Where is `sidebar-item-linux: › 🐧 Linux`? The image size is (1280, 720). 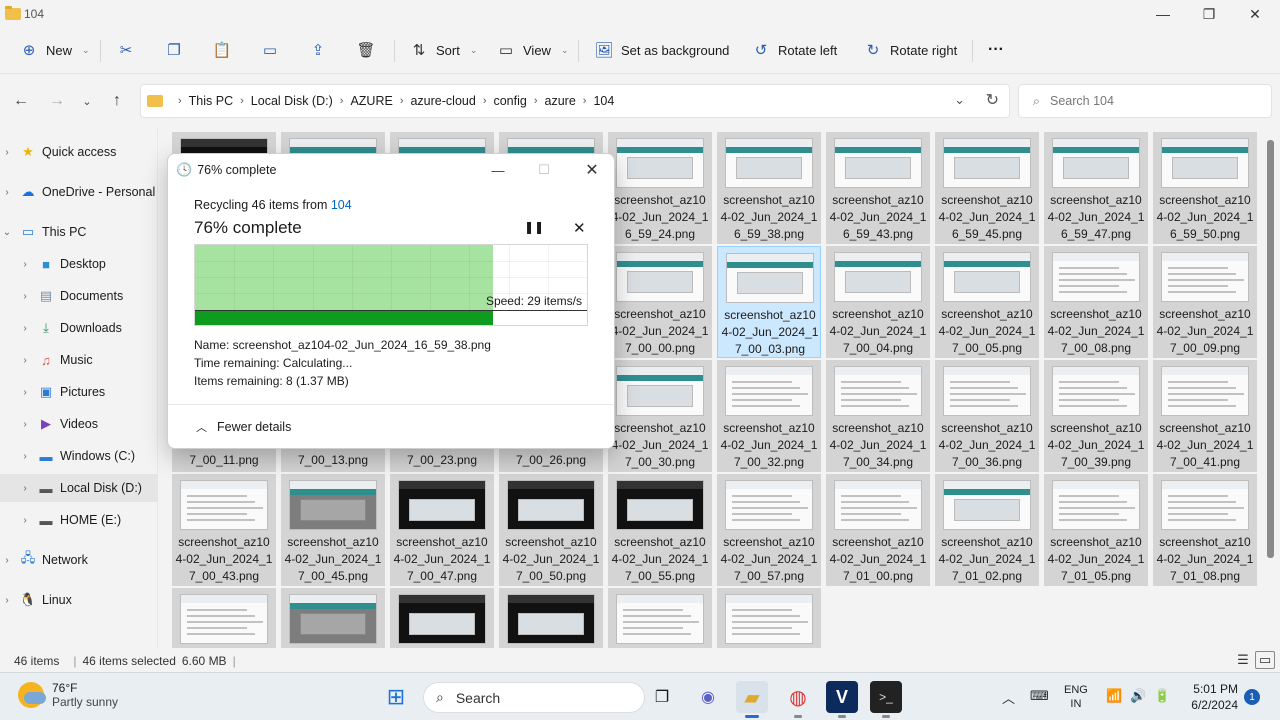
sidebar-item-linux: › 🐧 Linux is located at coordinates (79, 600).